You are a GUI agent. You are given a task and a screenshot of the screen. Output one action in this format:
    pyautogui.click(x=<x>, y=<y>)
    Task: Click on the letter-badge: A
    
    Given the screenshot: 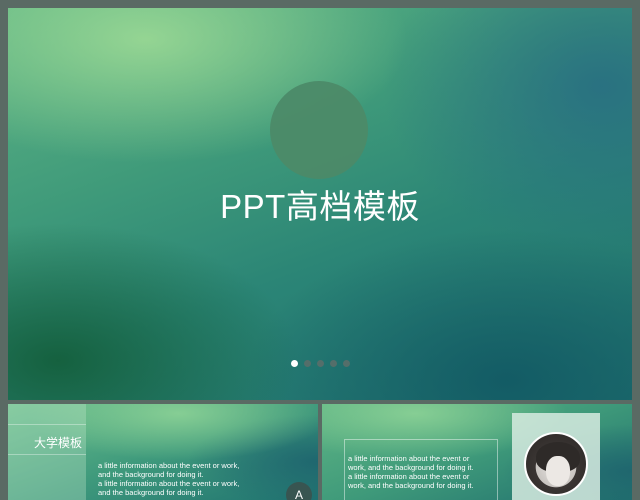 What is the action you would take?
    pyautogui.click(x=299, y=491)
    